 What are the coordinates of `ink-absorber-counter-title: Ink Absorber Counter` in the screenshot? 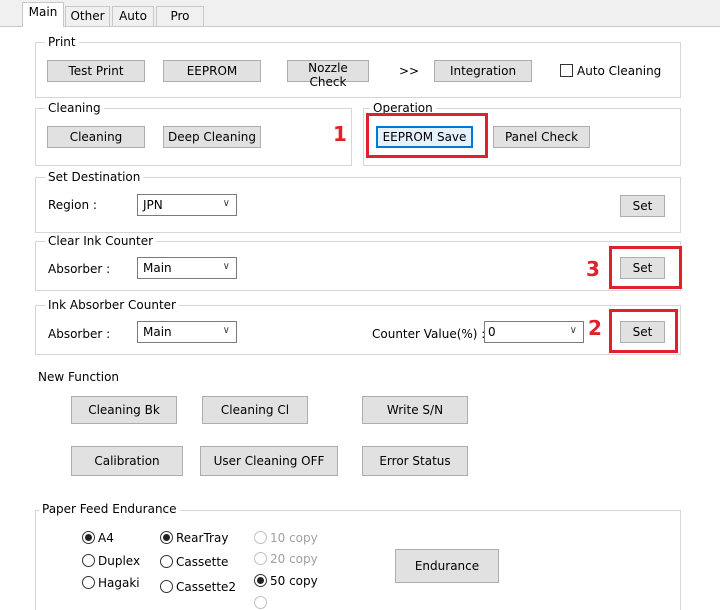 It's located at (112, 305).